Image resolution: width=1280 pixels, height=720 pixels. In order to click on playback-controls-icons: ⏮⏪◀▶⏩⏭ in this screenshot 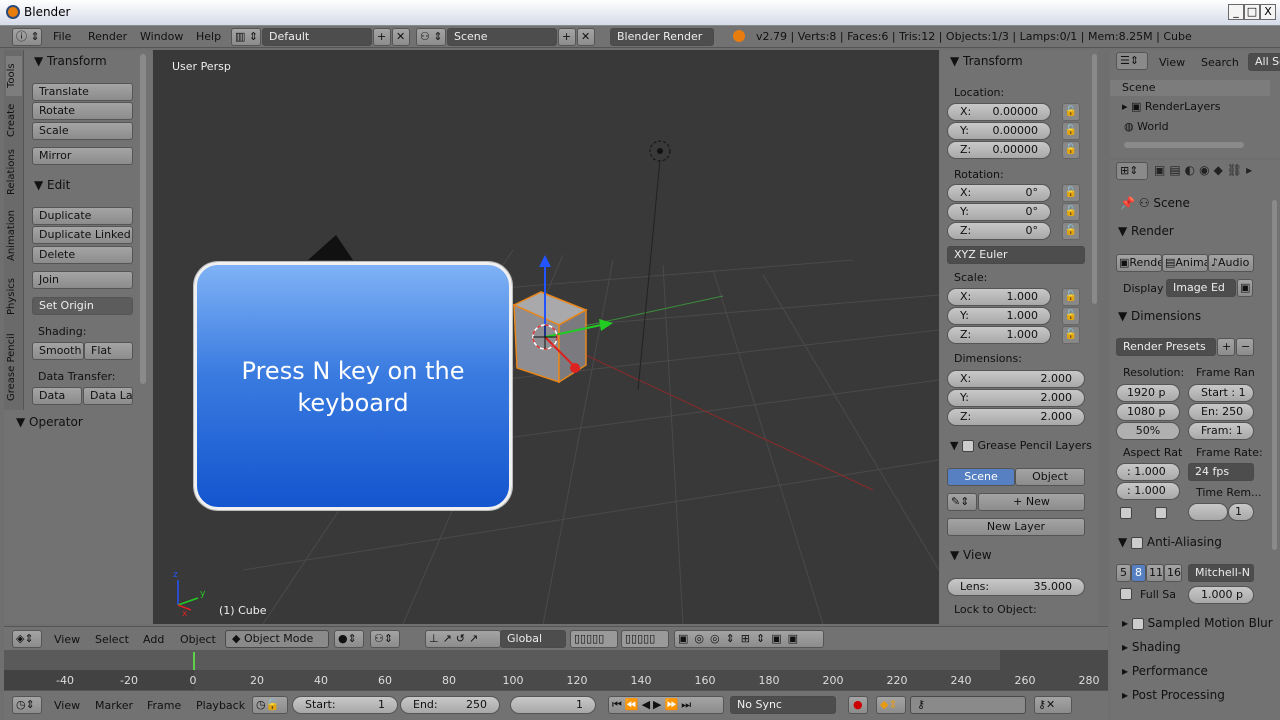, I will do `click(666, 705)`.